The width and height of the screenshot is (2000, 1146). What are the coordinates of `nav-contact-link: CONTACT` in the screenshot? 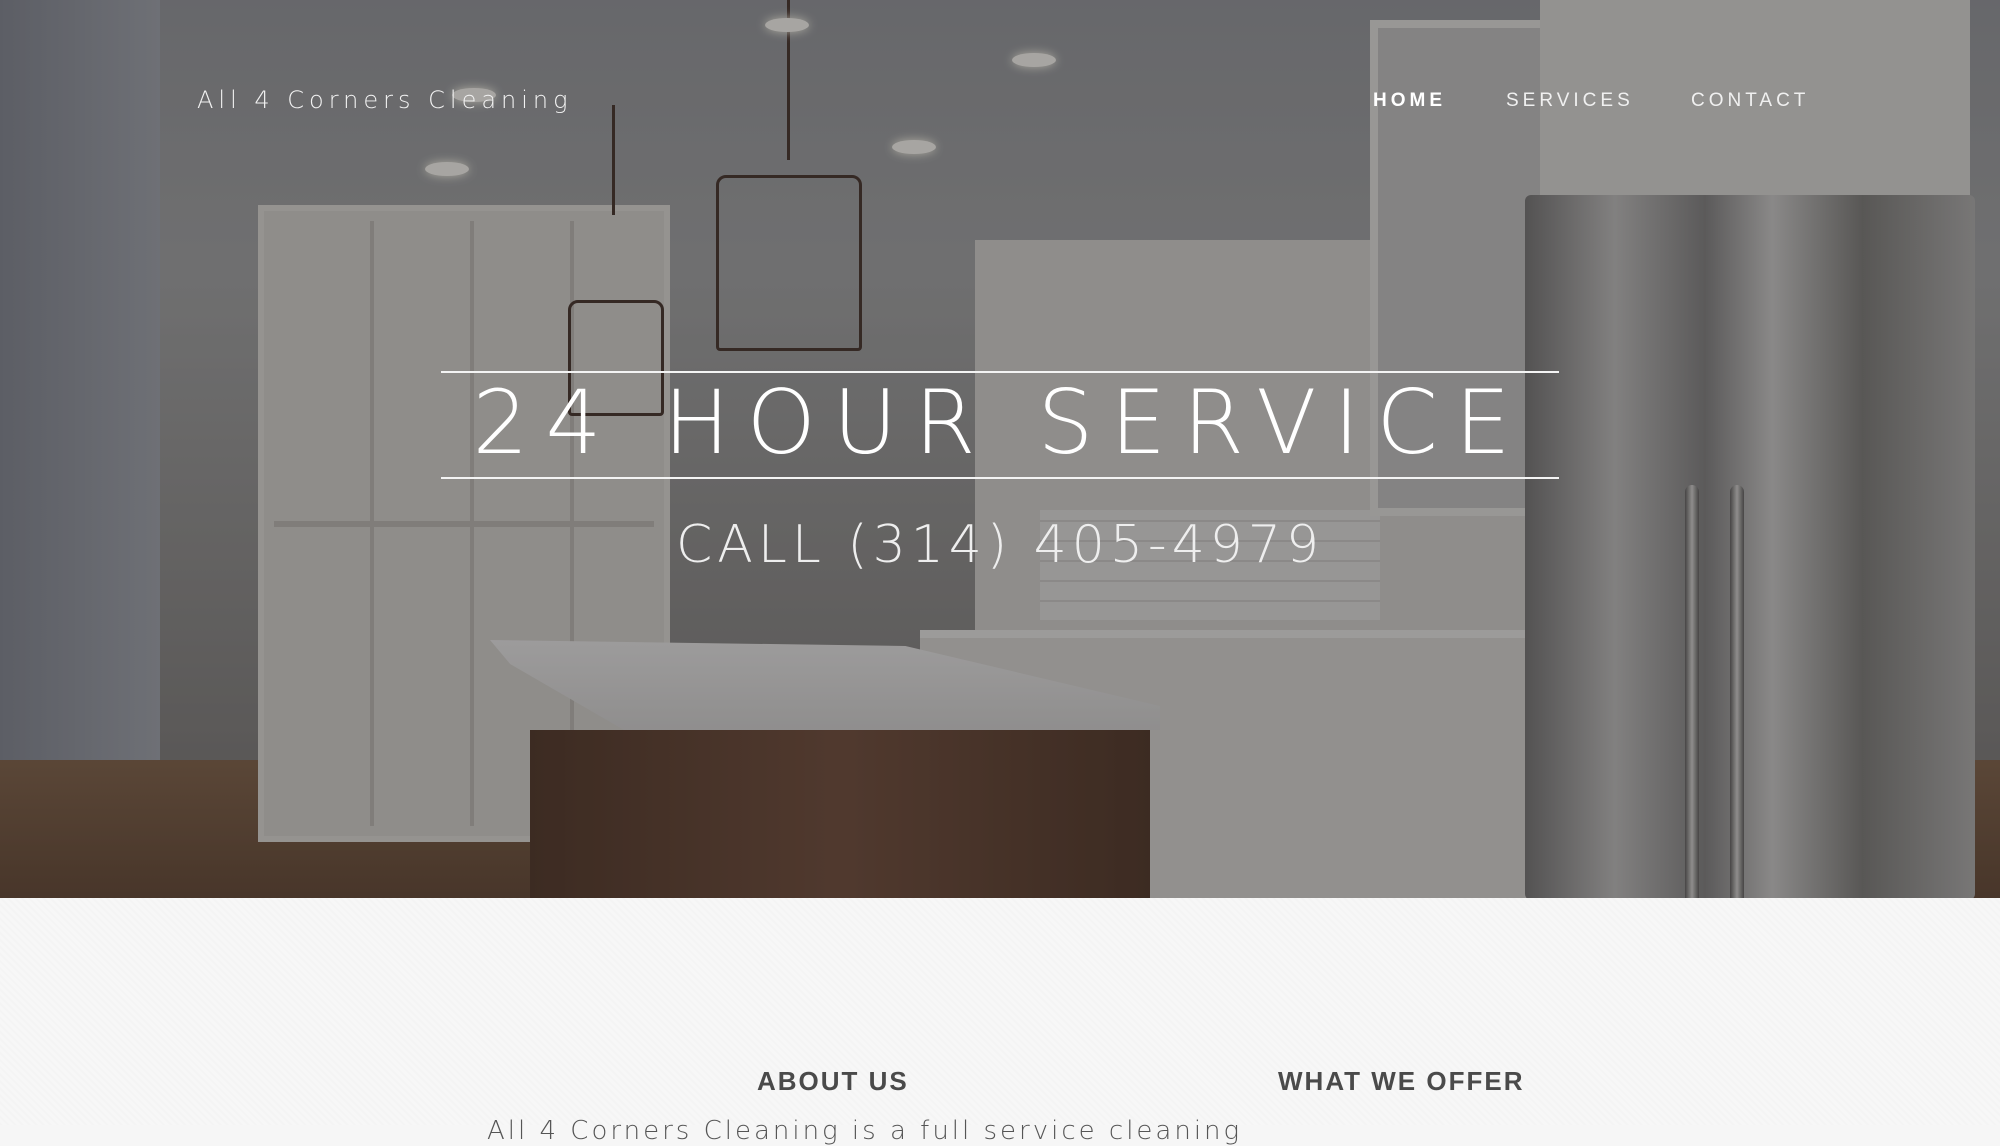 It's located at (1750, 101).